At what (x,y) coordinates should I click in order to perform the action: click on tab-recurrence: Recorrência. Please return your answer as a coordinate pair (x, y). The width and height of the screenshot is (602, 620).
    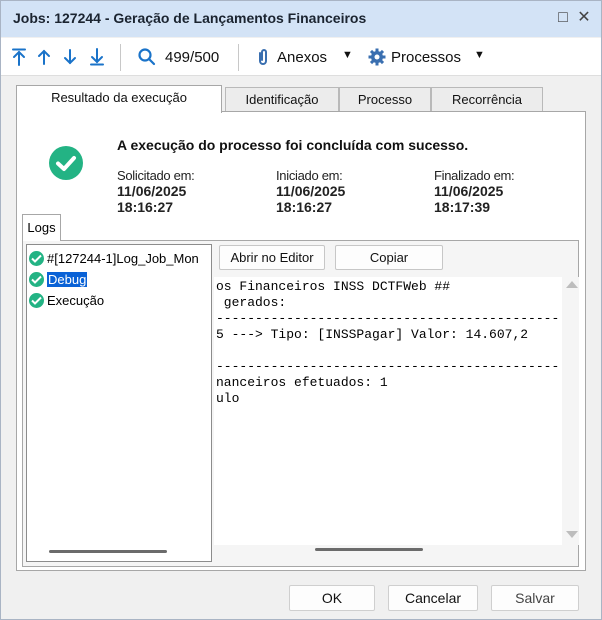
    Looking at the image, I should click on (487, 99).